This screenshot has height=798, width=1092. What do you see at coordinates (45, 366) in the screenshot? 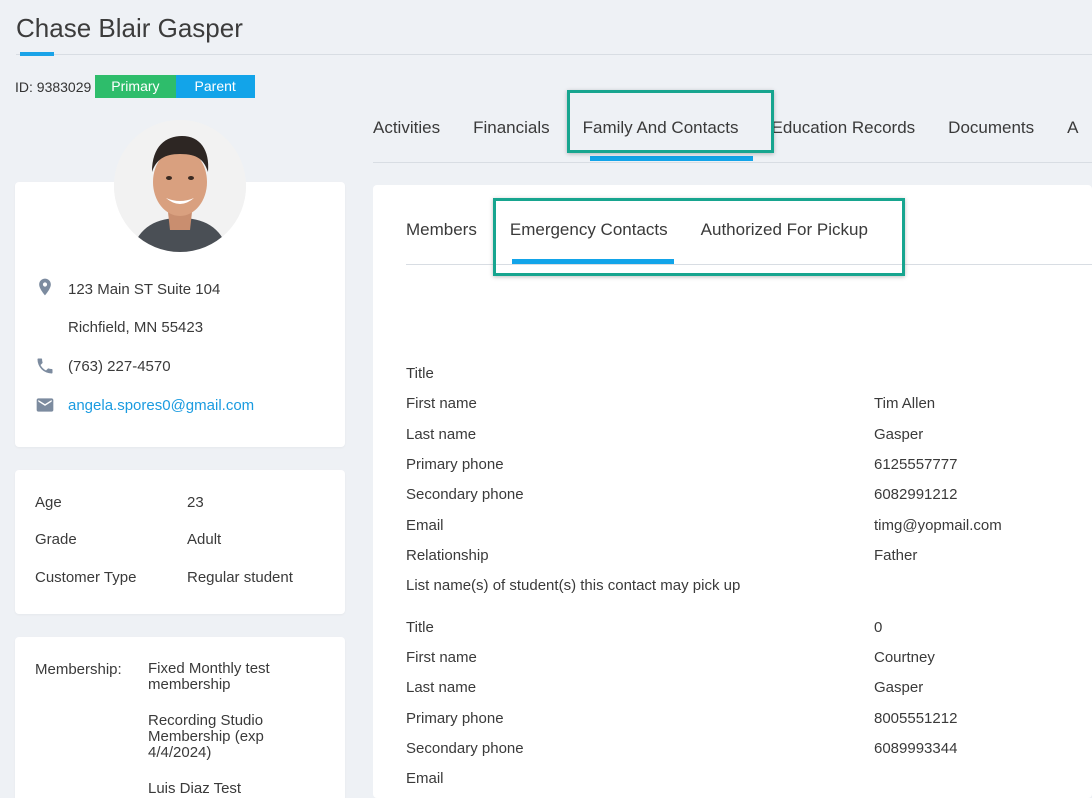
I see `phone-icon` at bounding box center [45, 366].